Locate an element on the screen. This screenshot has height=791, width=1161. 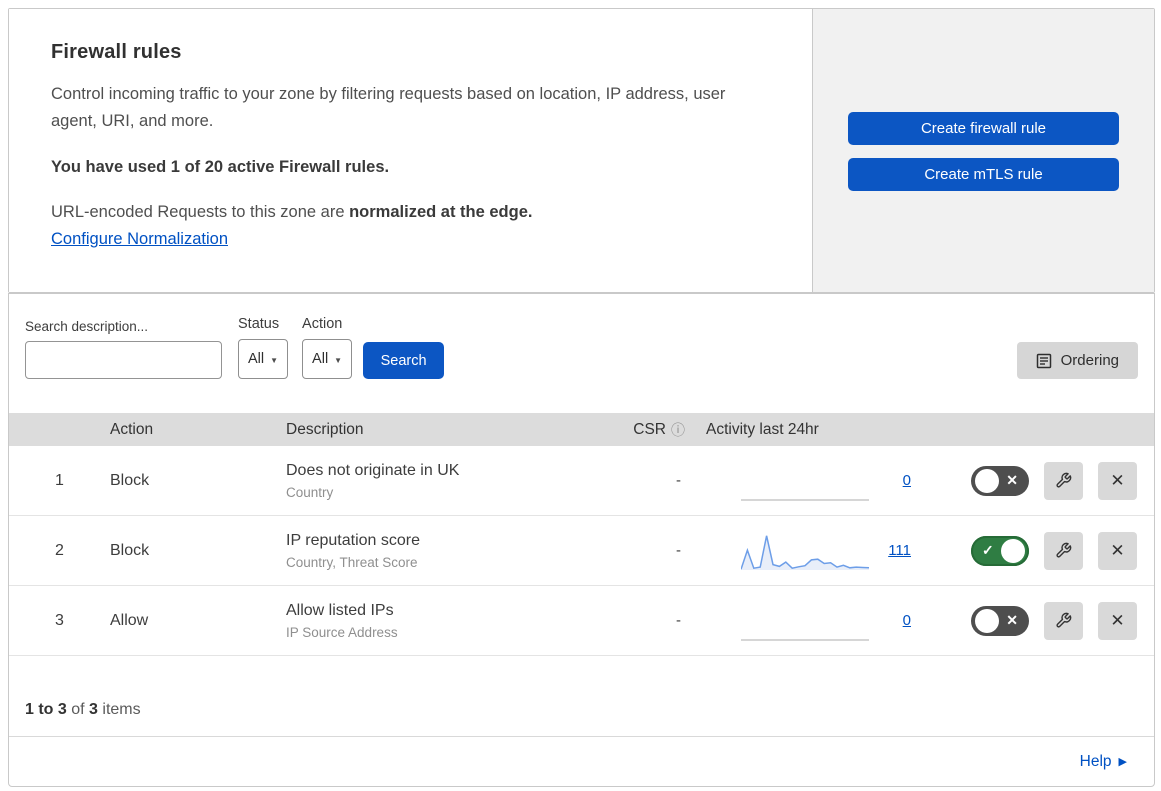
status-select: All ▼ is located at coordinates (263, 359).